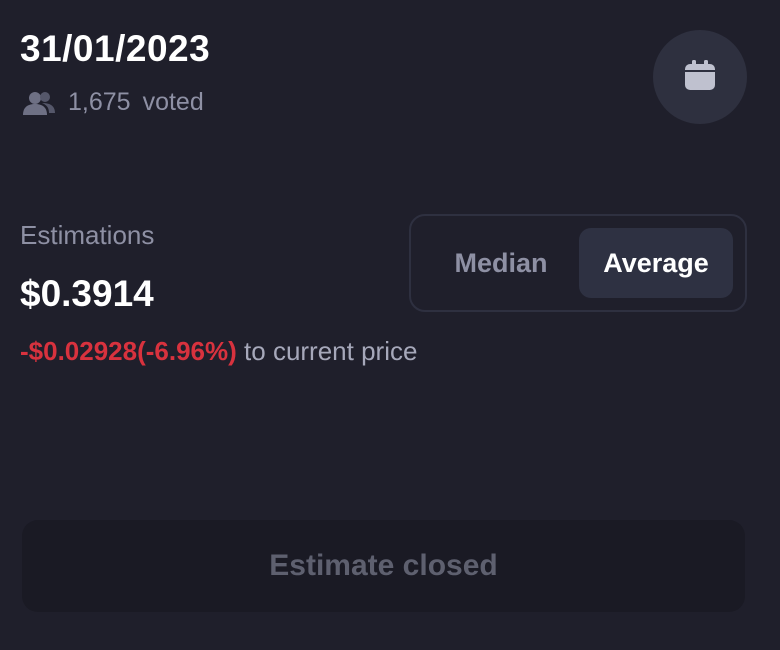 This screenshot has height=650, width=780. What do you see at coordinates (128, 351) in the screenshot?
I see `price-change: -$0.02928(-6.96%)` at bounding box center [128, 351].